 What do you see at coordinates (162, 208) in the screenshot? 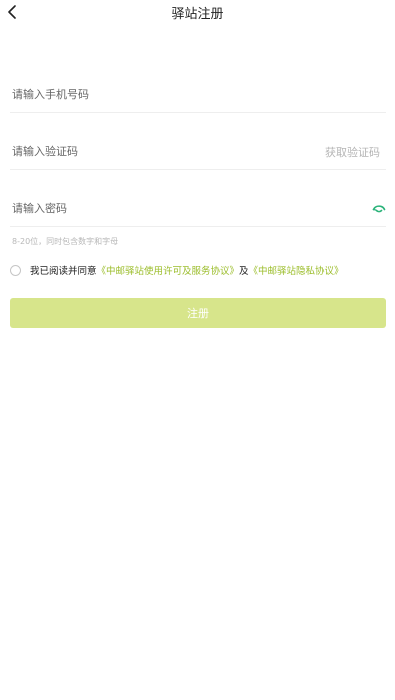
I see `password-input` at bounding box center [162, 208].